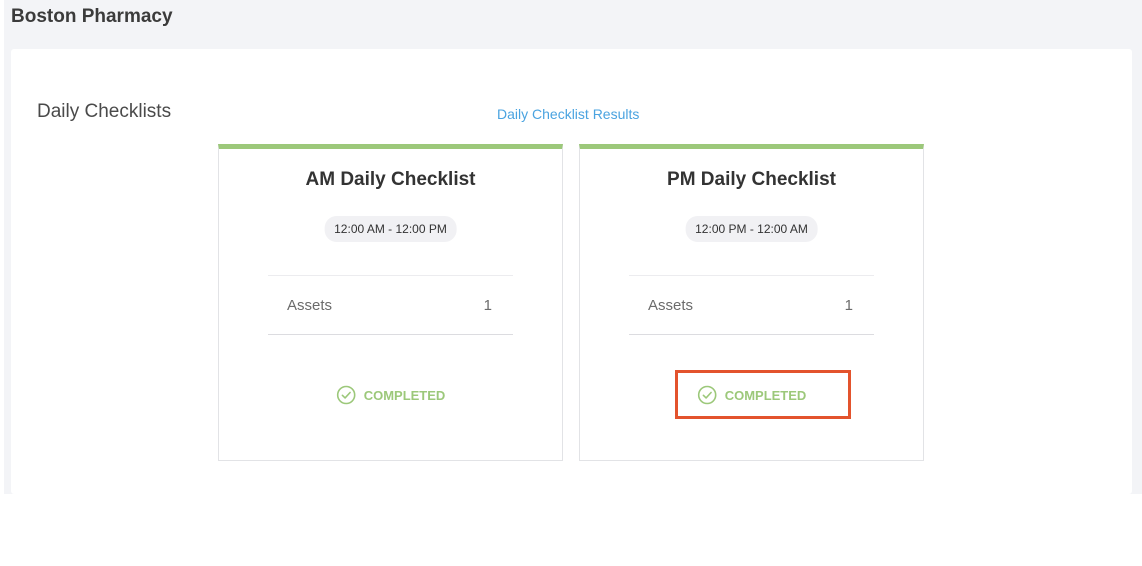 The height and width of the screenshot is (566, 1142). What do you see at coordinates (568, 114) in the screenshot?
I see `daily-checklist-results-link: Daily Checklist Results` at bounding box center [568, 114].